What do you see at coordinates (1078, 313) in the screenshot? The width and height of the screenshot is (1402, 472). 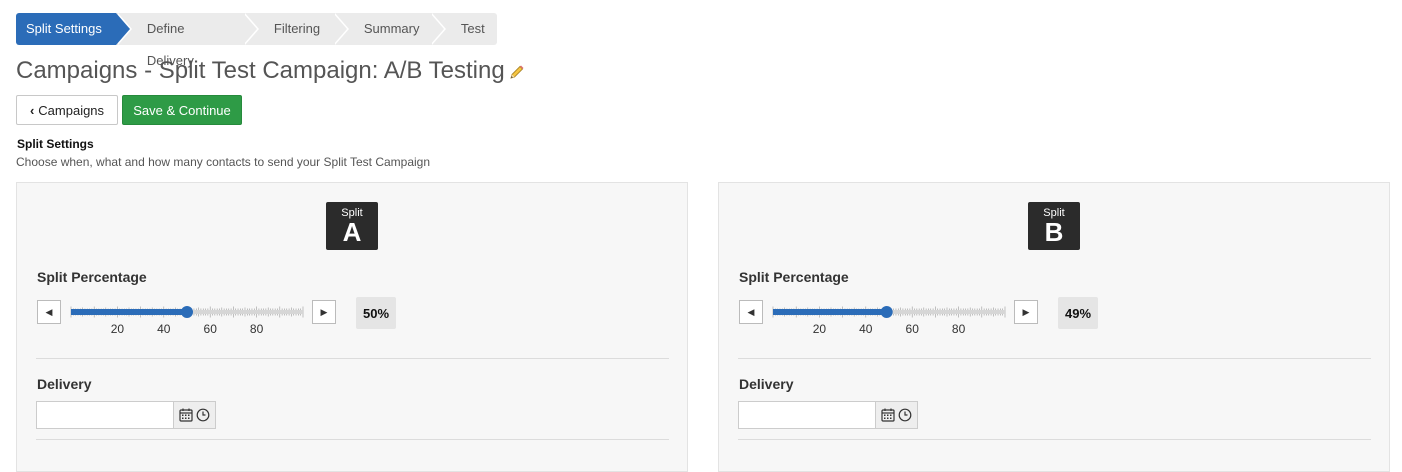 I see `split-percentage-value: 49%` at bounding box center [1078, 313].